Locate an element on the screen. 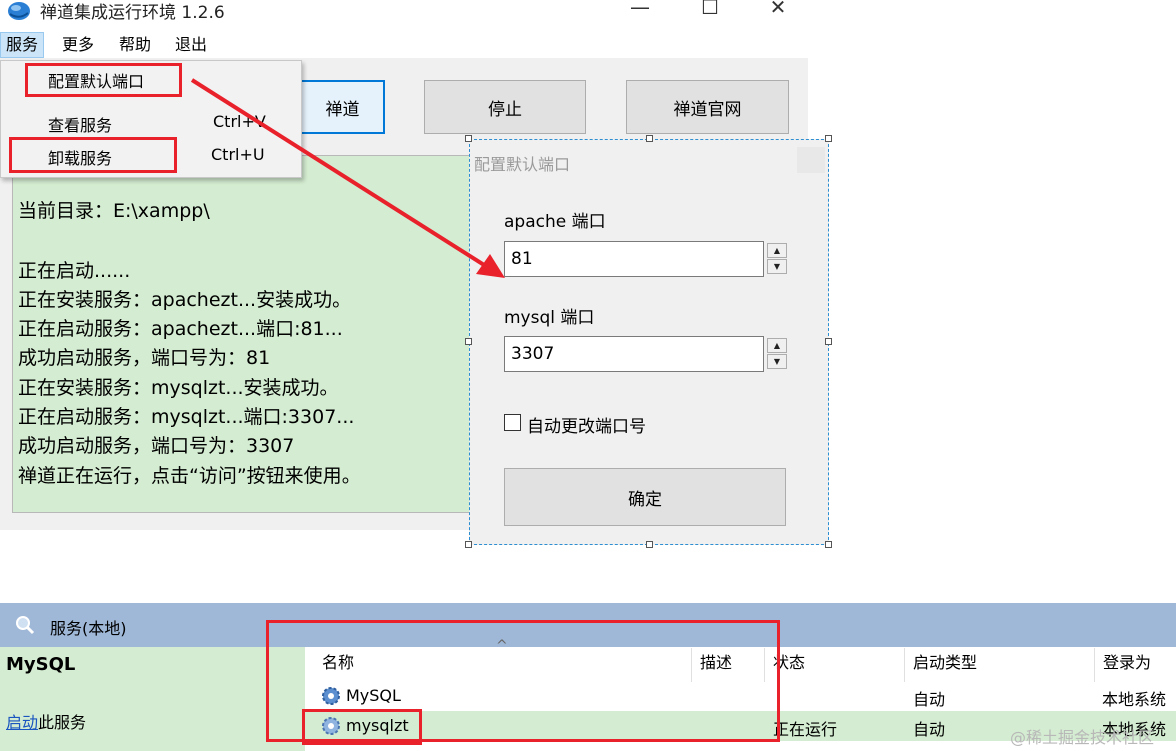 Image resolution: width=1176 pixels, height=751 pixels. start-service-link: 启动 is located at coordinates (22, 722).